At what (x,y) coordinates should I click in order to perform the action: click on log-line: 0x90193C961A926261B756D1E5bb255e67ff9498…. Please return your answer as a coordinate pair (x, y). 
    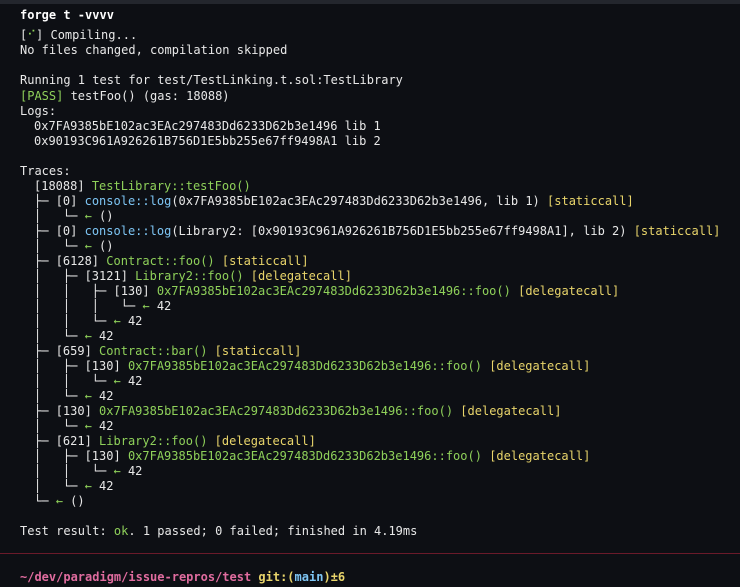
    Looking at the image, I should click on (207, 141).